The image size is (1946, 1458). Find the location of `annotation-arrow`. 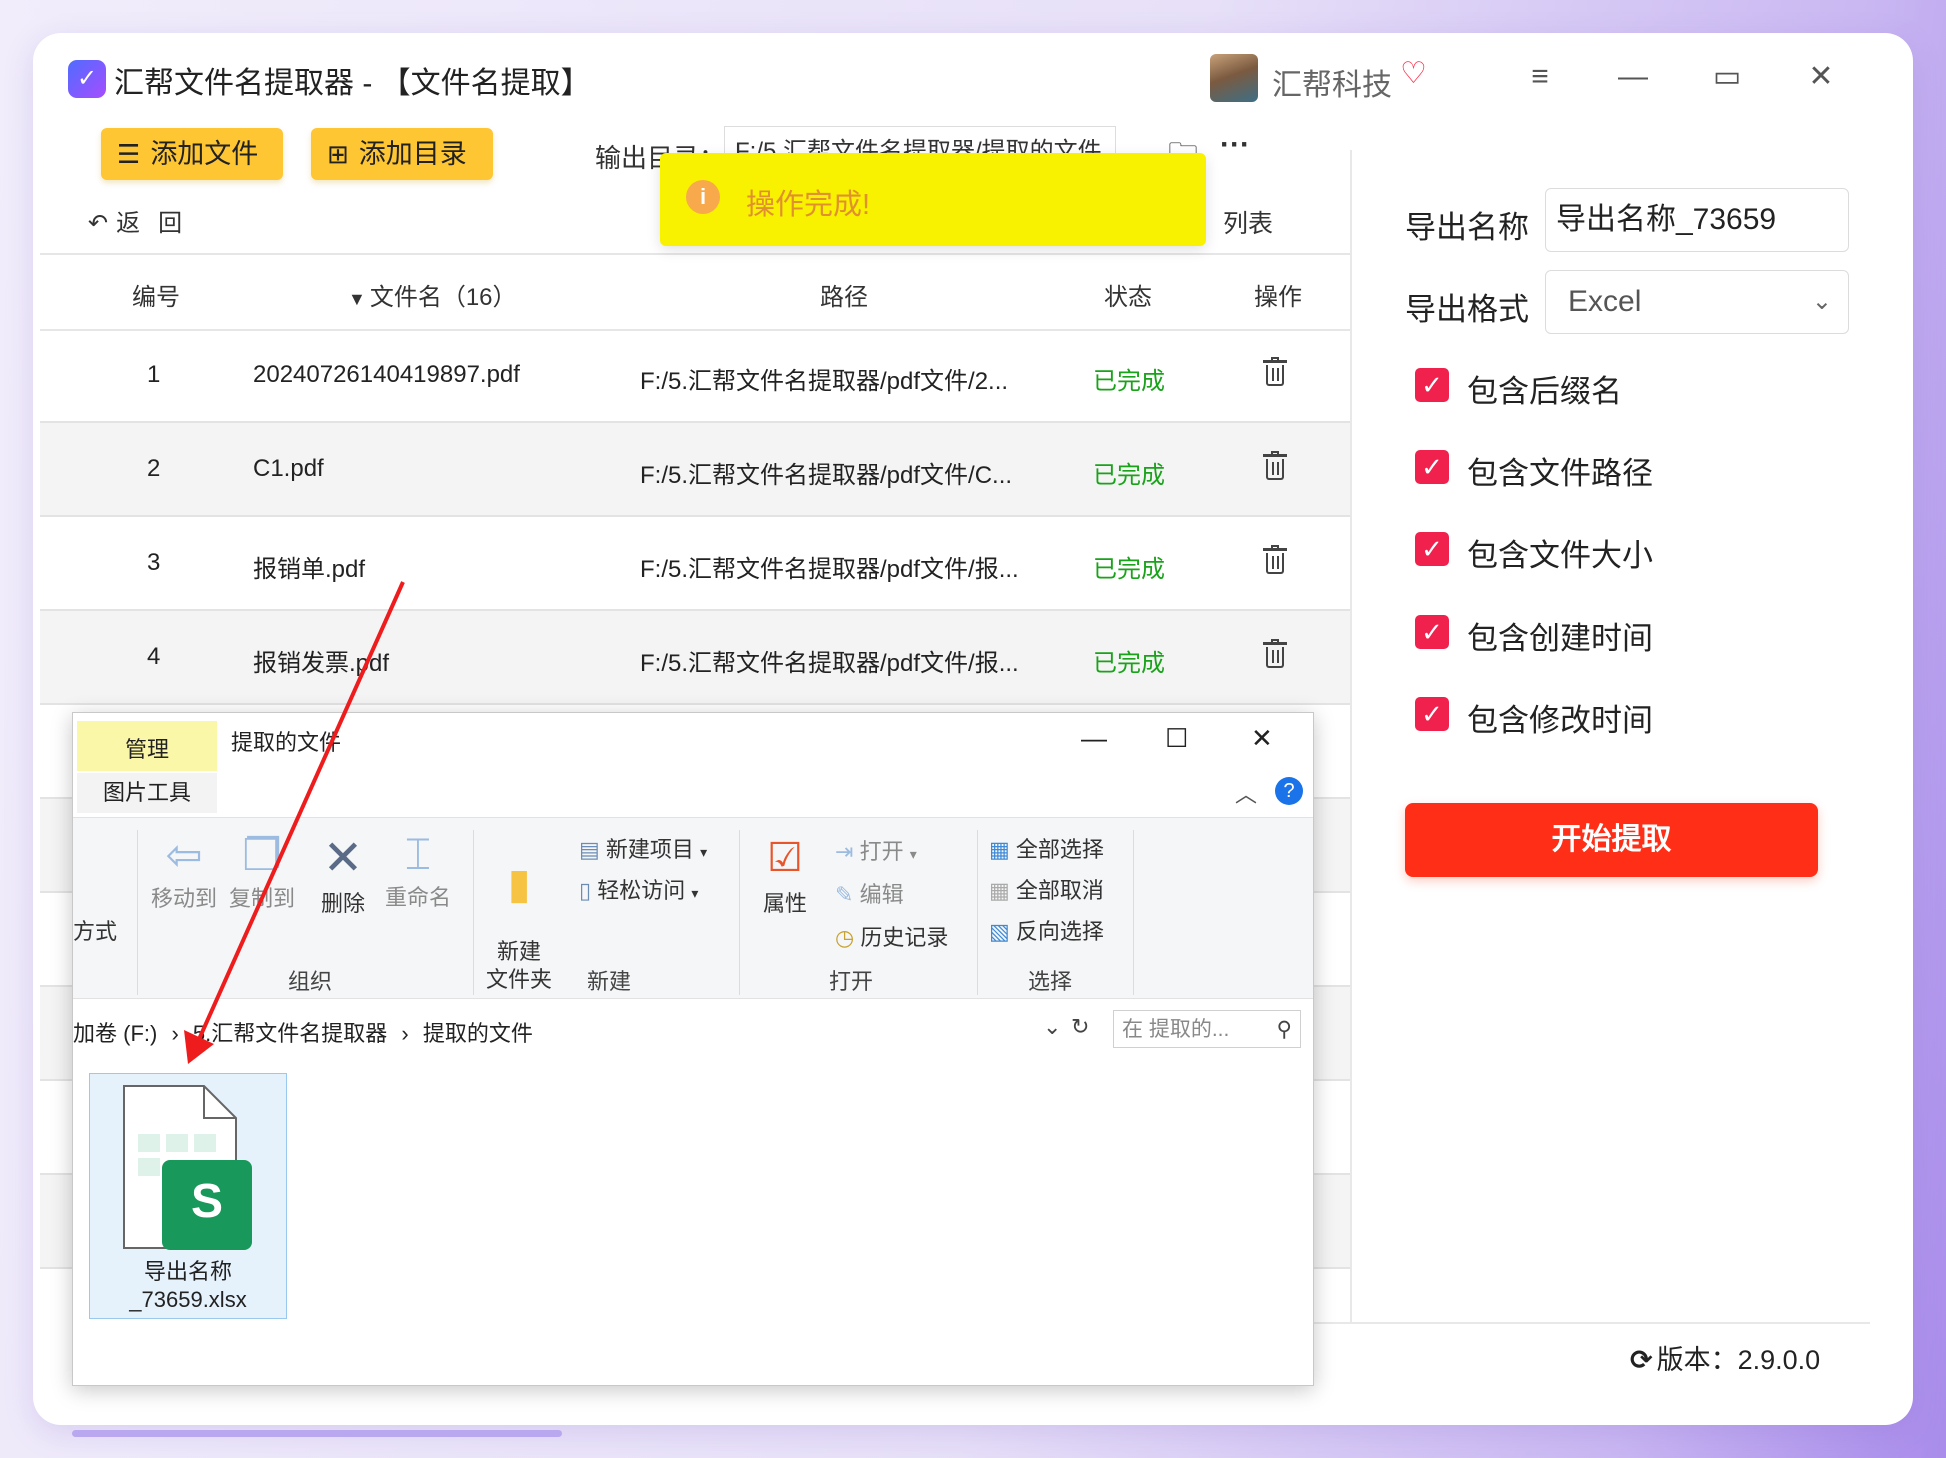

annotation-arrow is located at coordinates (294, 822).